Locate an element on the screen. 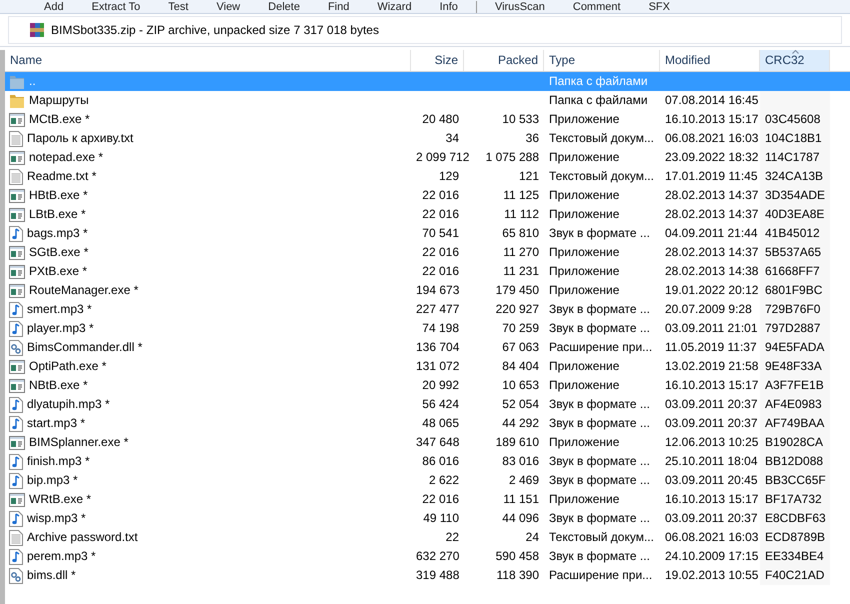 This screenshot has width=850, height=604. crc-cell: 114C1787 is located at coordinates (792, 157).